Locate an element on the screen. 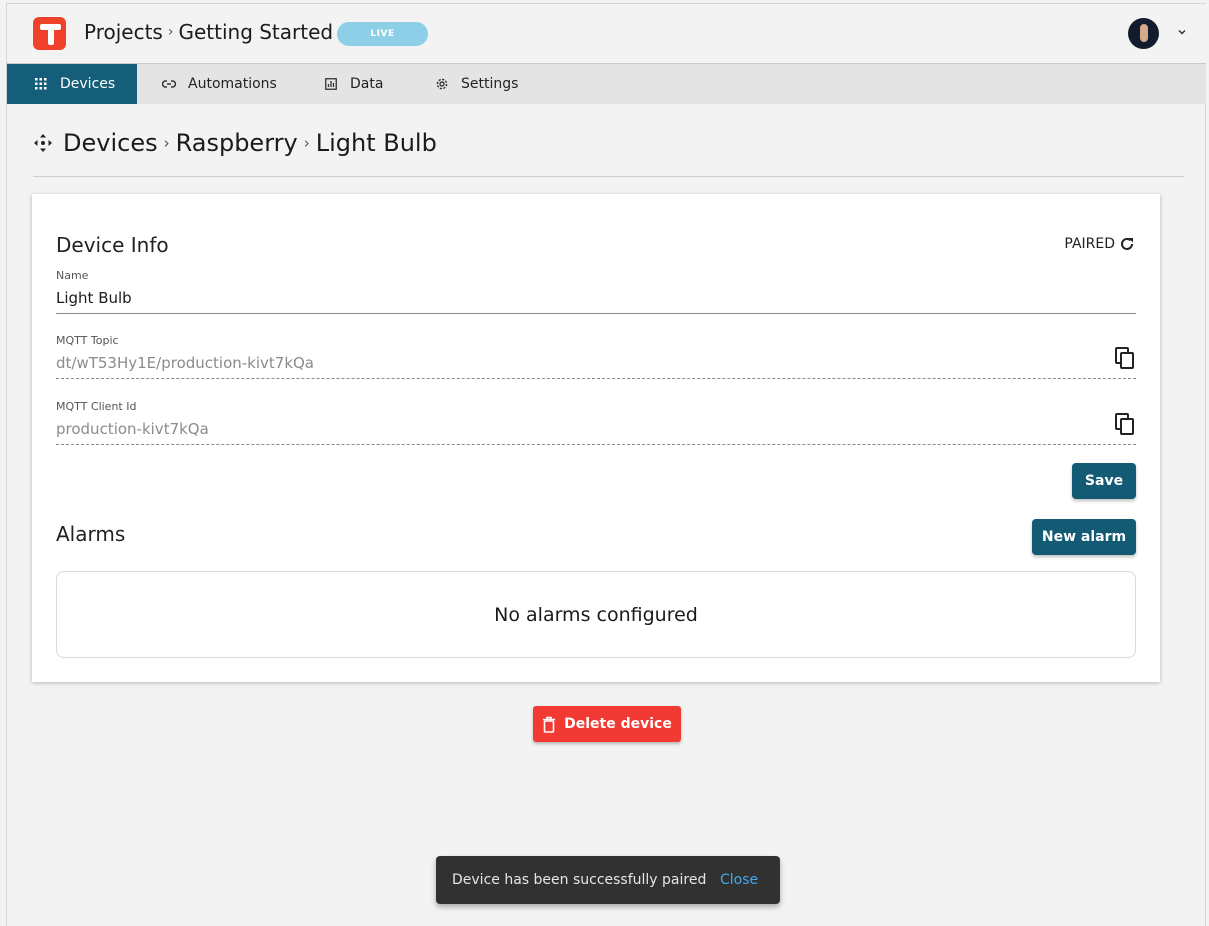  tab-label: Automations is located at coordinates (232, 84).